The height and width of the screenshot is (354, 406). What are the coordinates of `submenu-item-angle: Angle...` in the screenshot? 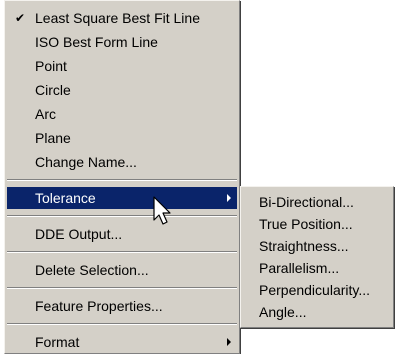 It's located at (317, 312).